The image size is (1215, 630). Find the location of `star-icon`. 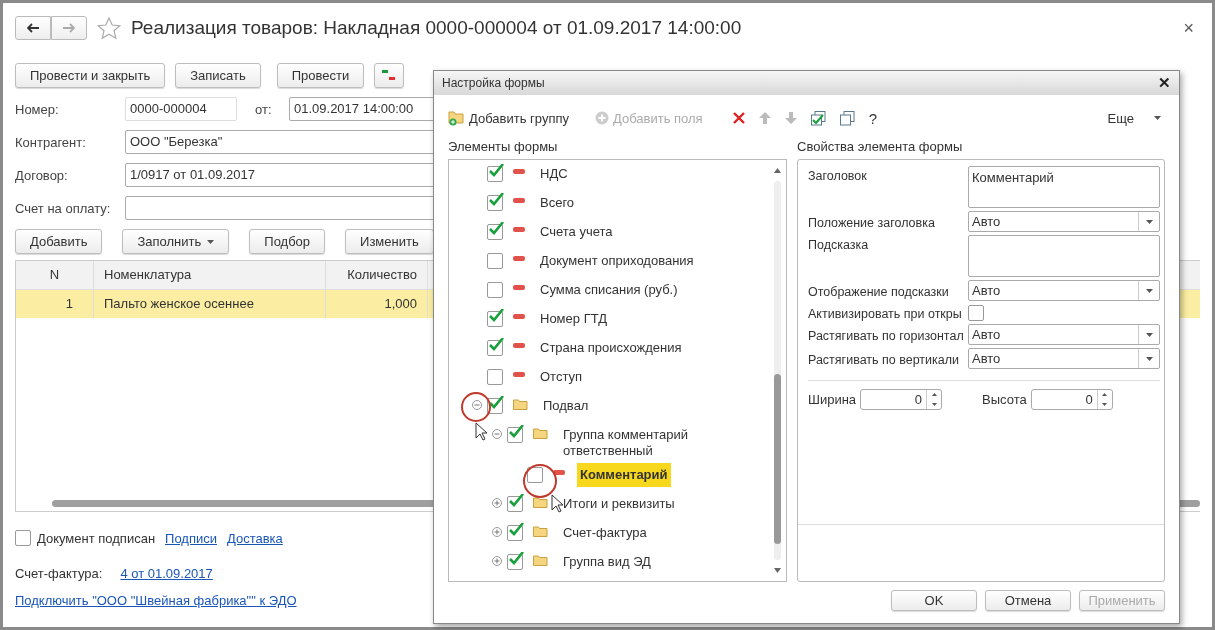

star-icon is located at coordinates (109, 28).